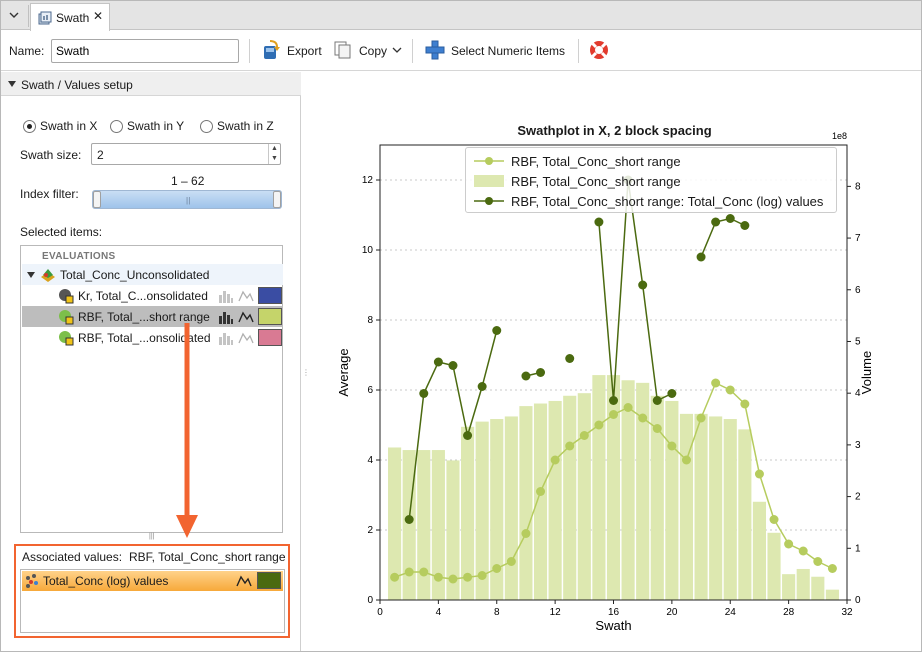 The height and width of the screenshot is (652, 922). What do you see at coordinates (613, 625) in the screenshot?
I see `x-axis-label: Swath` at bounding box center [613, 625].